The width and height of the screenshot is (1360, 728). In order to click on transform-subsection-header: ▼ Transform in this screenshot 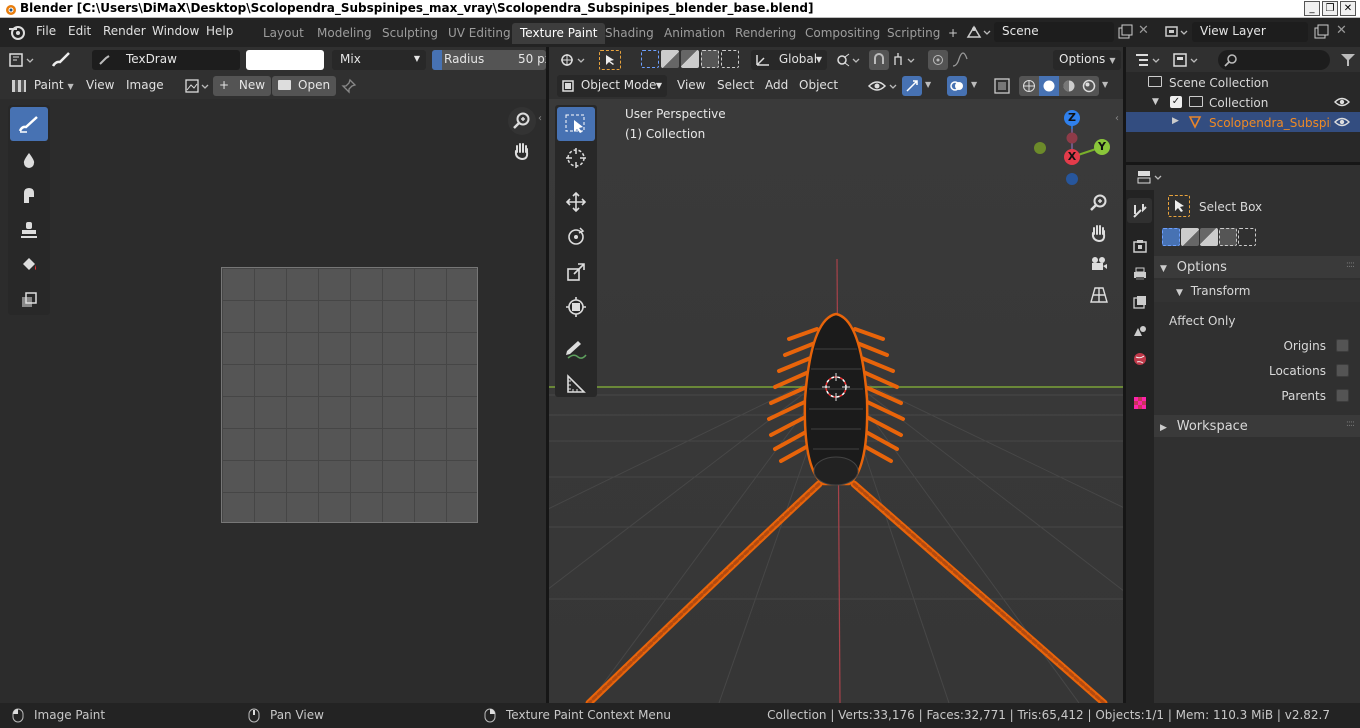, I will do `click(1257, 291)`.